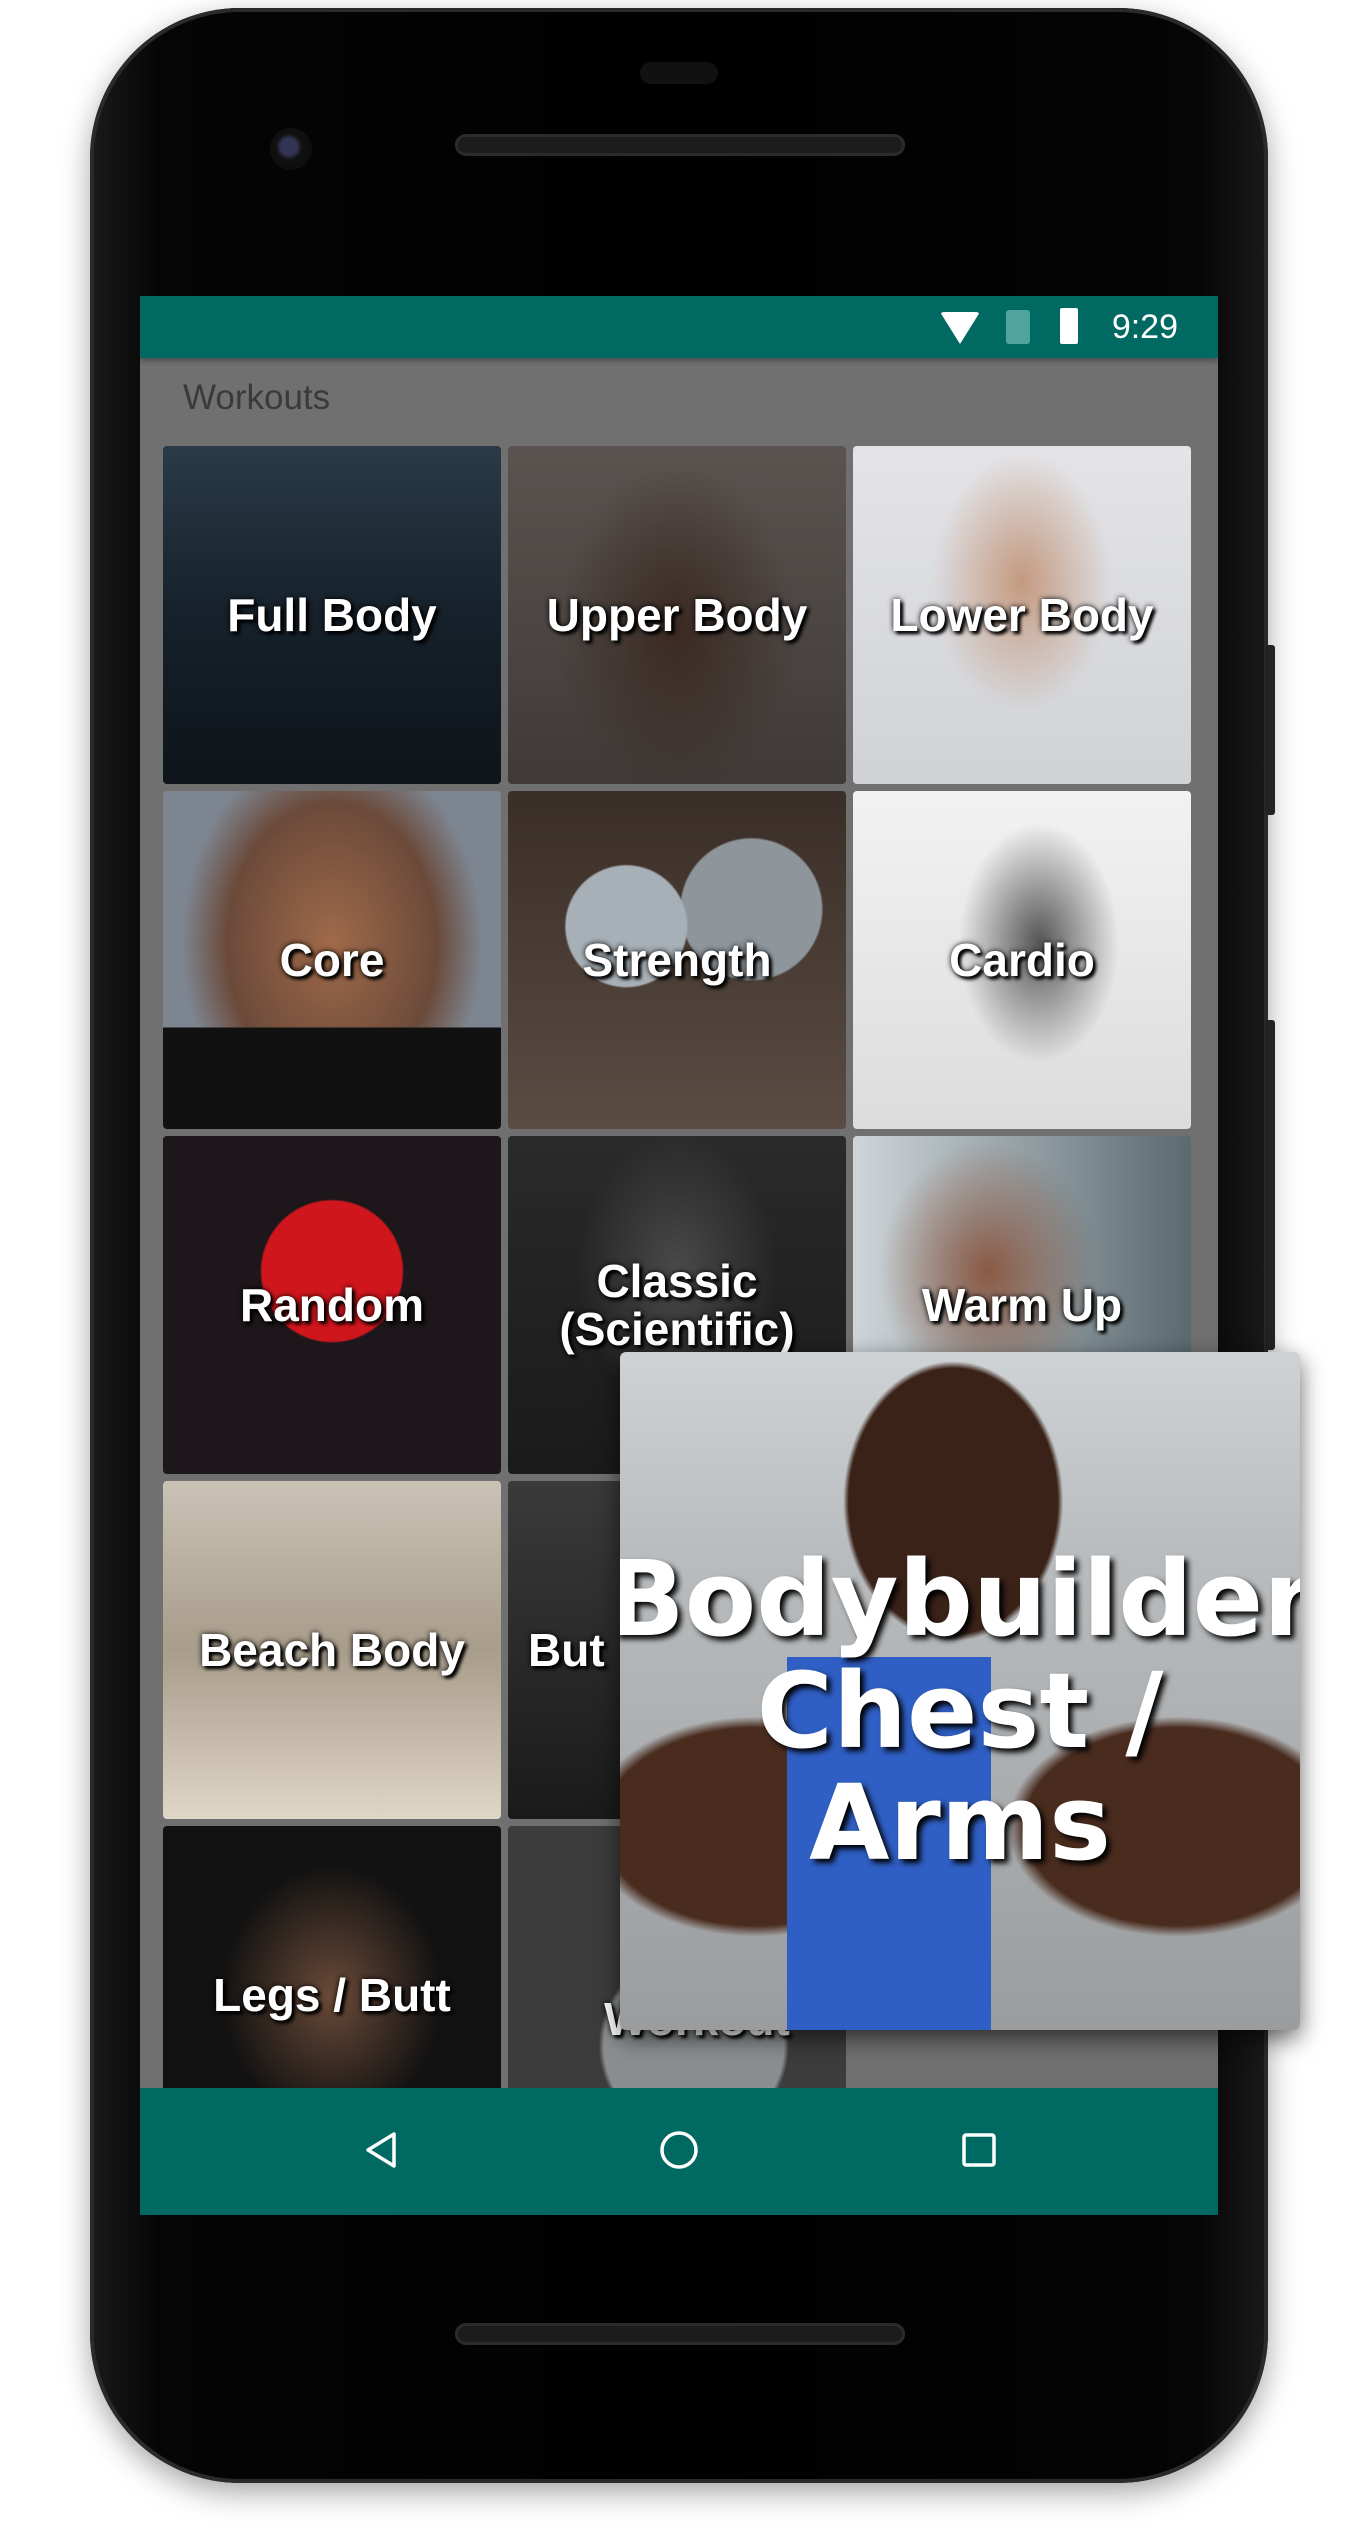  Describe the element at coordinates (382, 2150) in the screenshot. I see `back-icon` at that location.